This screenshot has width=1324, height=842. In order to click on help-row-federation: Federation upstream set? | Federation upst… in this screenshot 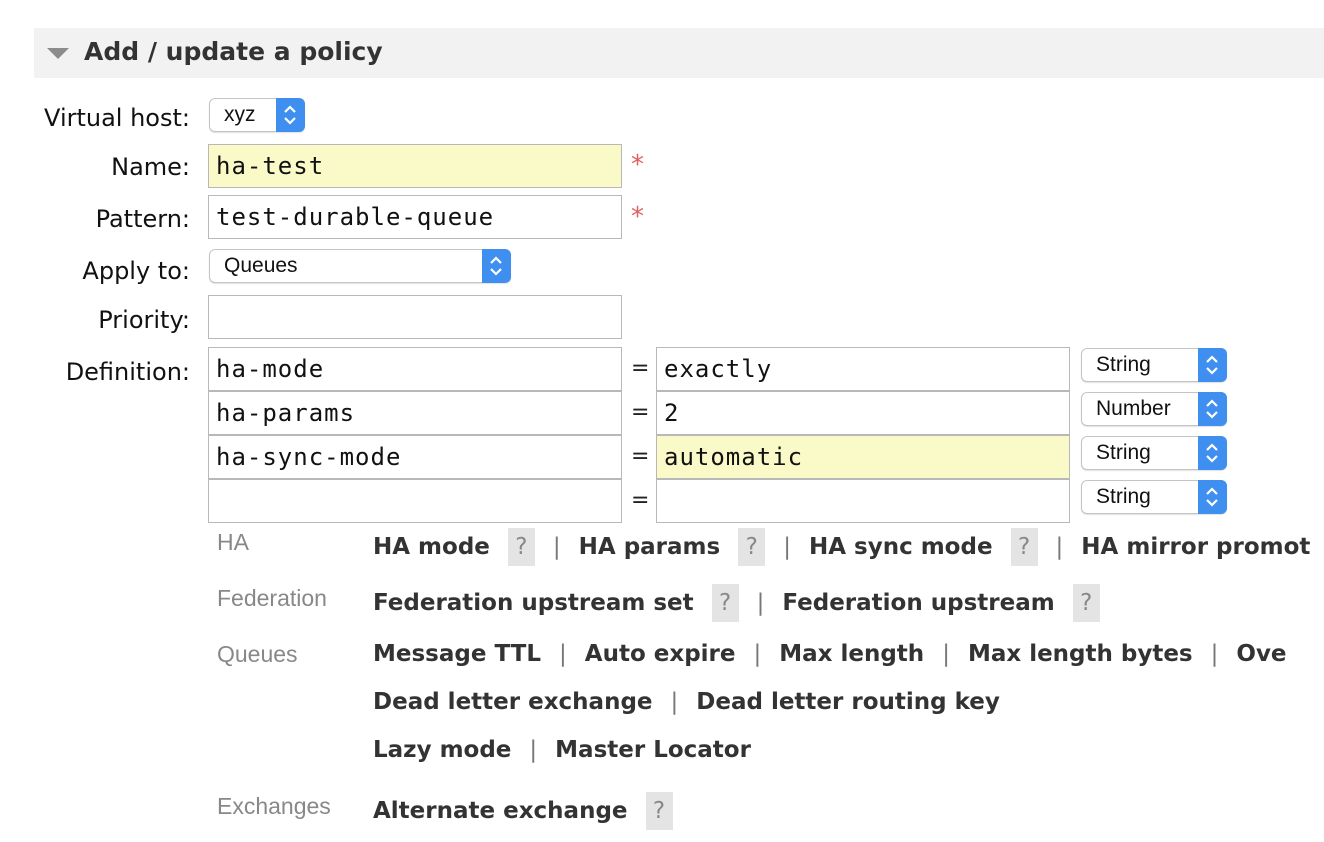, I will do `click(736, 604)`.